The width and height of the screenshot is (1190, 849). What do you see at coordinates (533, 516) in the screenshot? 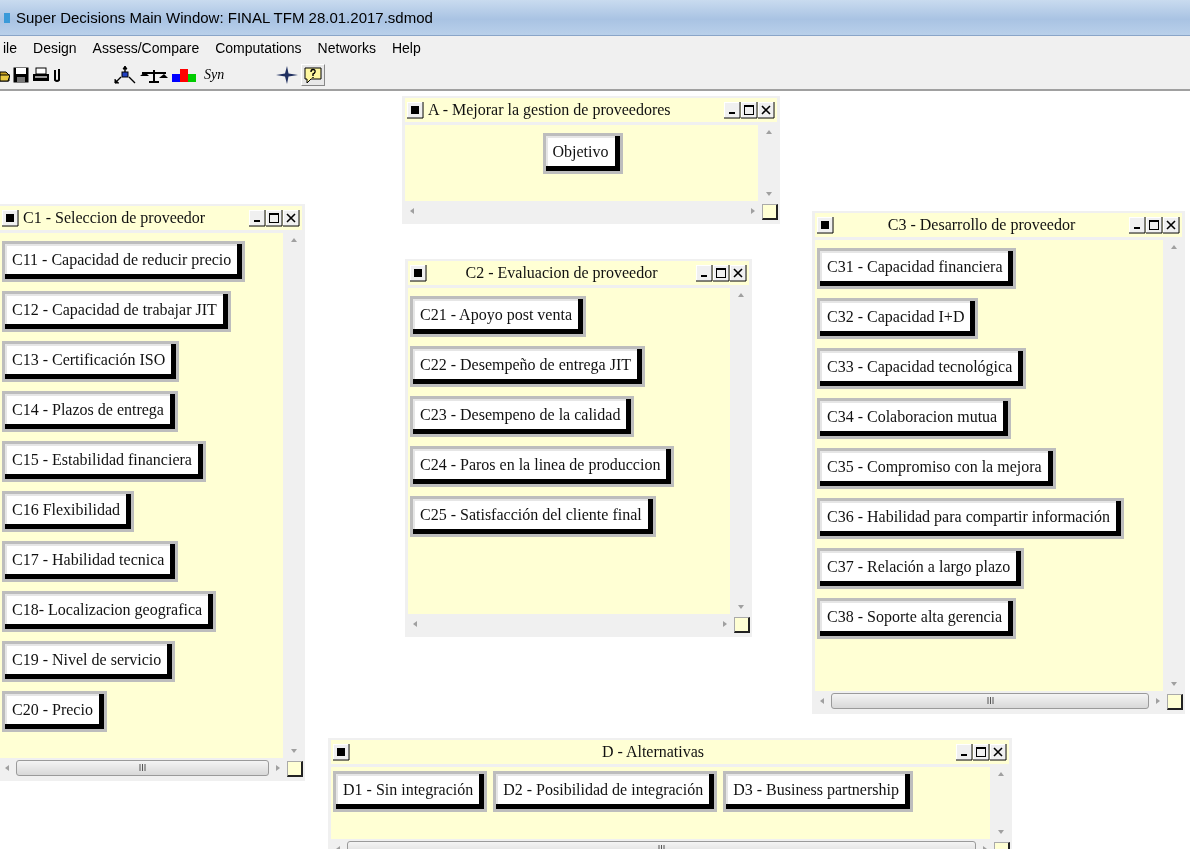
I see `node-button: C25 - Satisfacción del cliente final` at bounding box center [533, 516].